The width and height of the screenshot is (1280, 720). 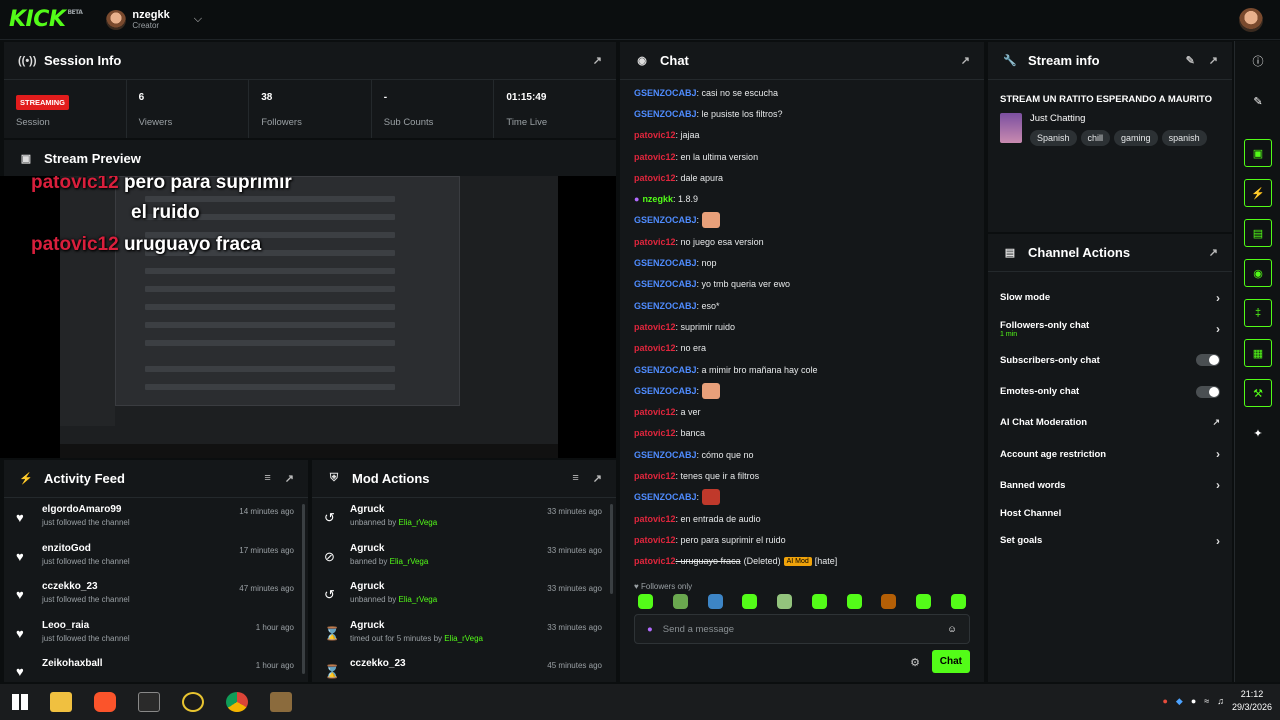 I want to click on edit-icon: ✎, so click(x=1190, y=60).